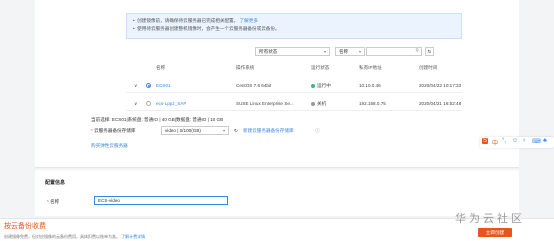 The height and width of the screenshot is (241, 554). I want to click on server-name: ECS01, so click(163, 85).